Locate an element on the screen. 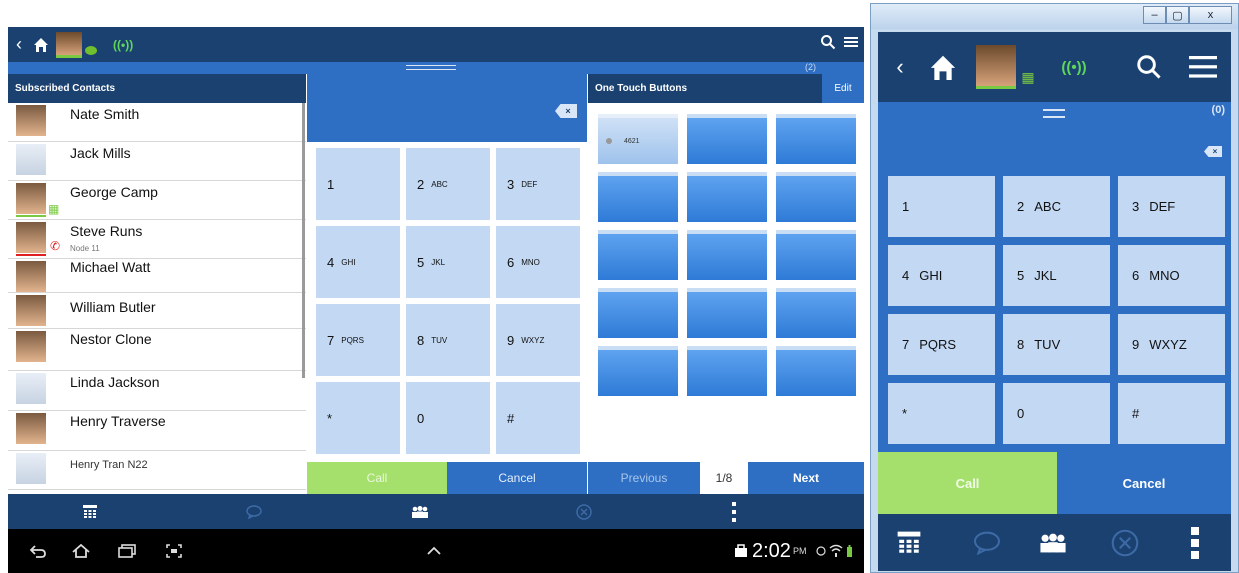 The image size is (1239, 573). contact-name: Henry Traverse is located at coordinates (118, 421).